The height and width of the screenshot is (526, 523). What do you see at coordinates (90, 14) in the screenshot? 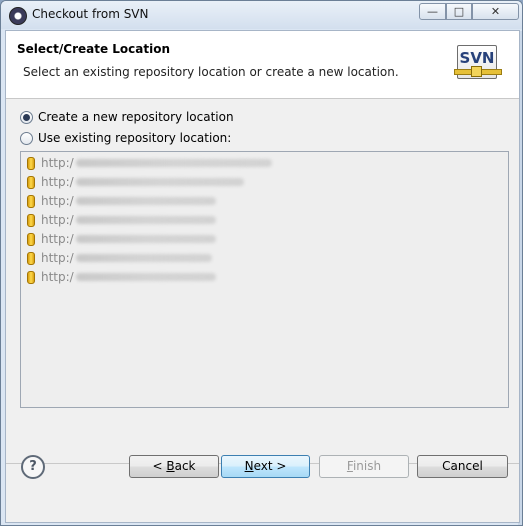
I see `window-title: Checkout from SVN` at bounding box center [90, 14].